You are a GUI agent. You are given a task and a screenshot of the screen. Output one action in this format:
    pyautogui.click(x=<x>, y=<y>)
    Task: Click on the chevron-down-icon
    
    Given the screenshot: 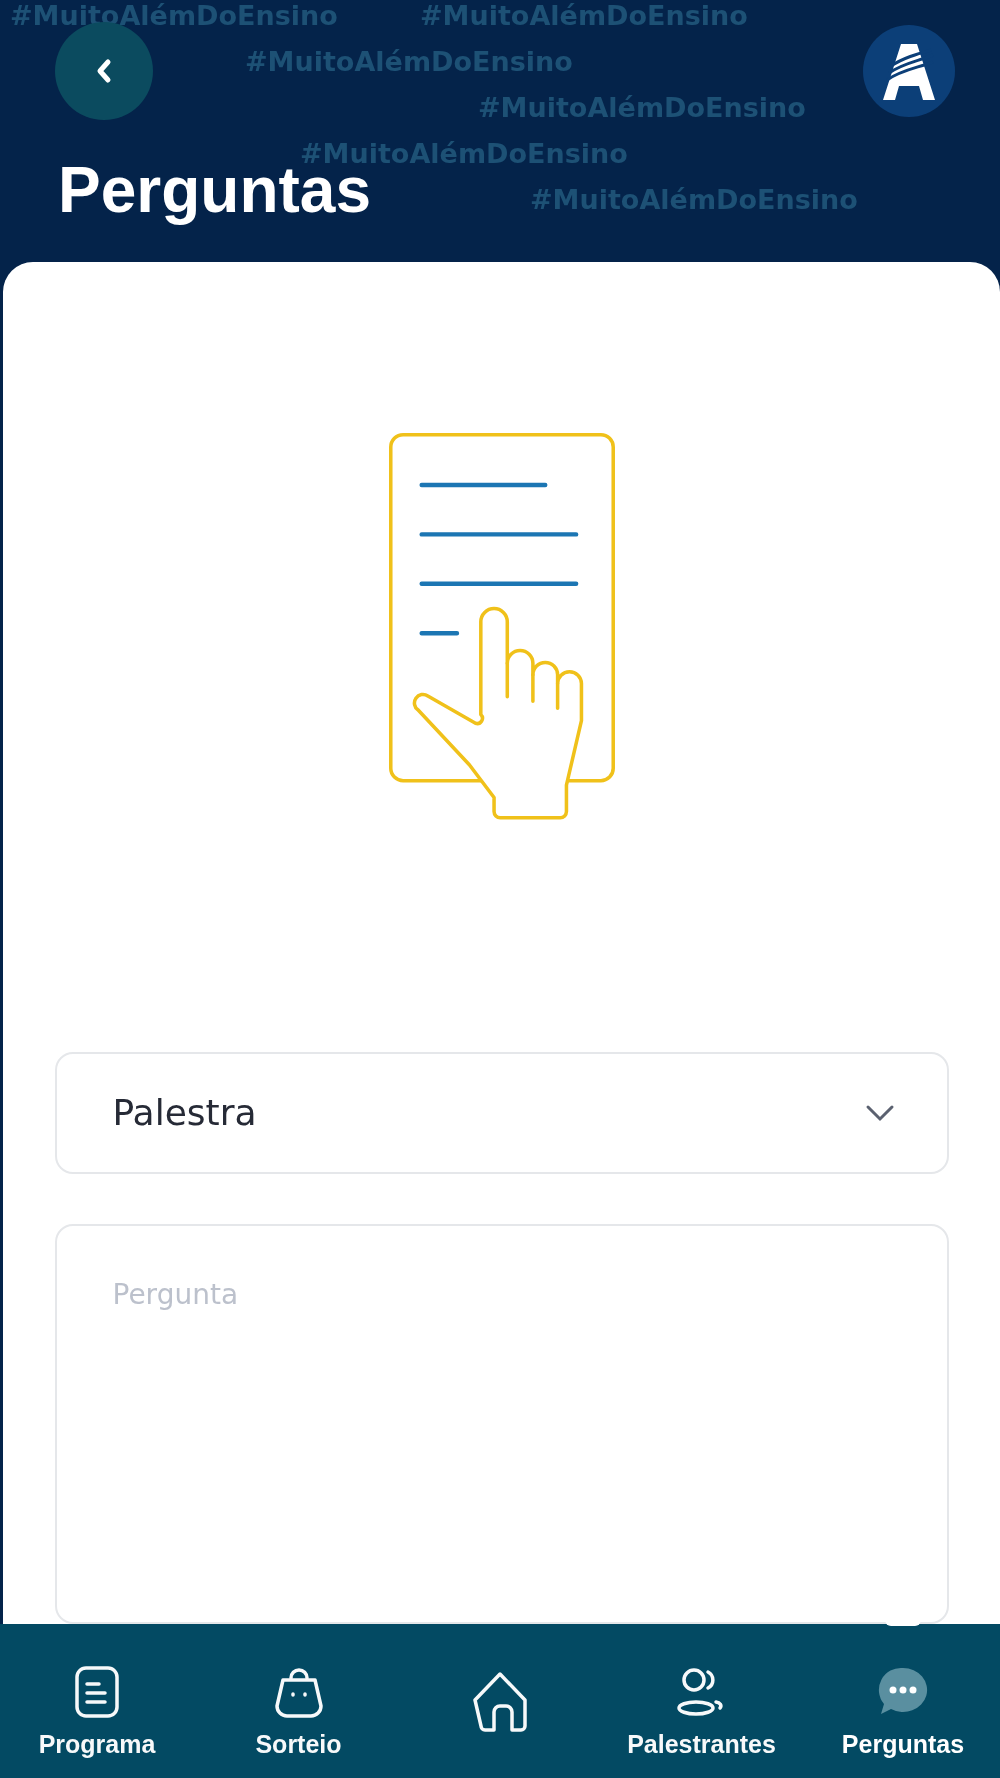 What is the action you would take?
    pyautogui.click(x=879, y=1112)
    